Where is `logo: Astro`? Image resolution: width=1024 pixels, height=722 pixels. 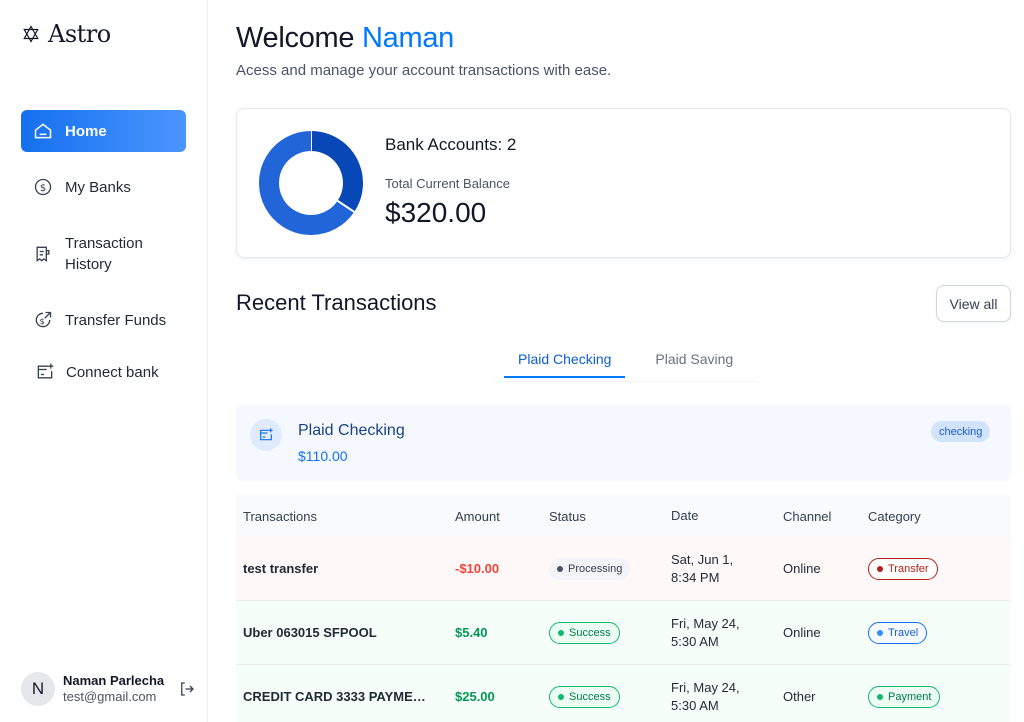 logo: Astro is located at coordinates (66, 34).